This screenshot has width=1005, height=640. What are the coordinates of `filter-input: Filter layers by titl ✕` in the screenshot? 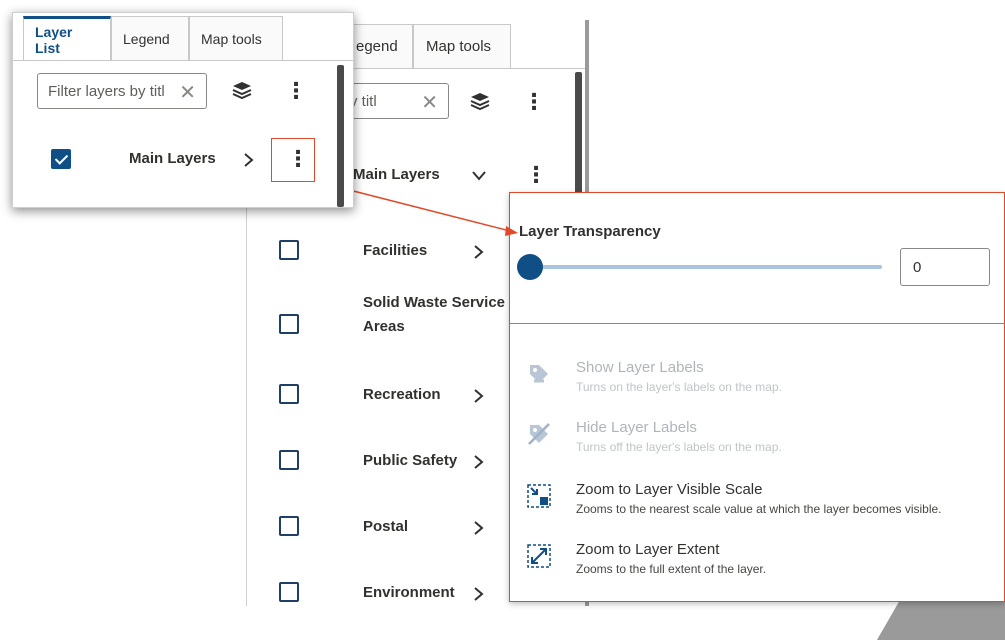 It's located at (122, 91).